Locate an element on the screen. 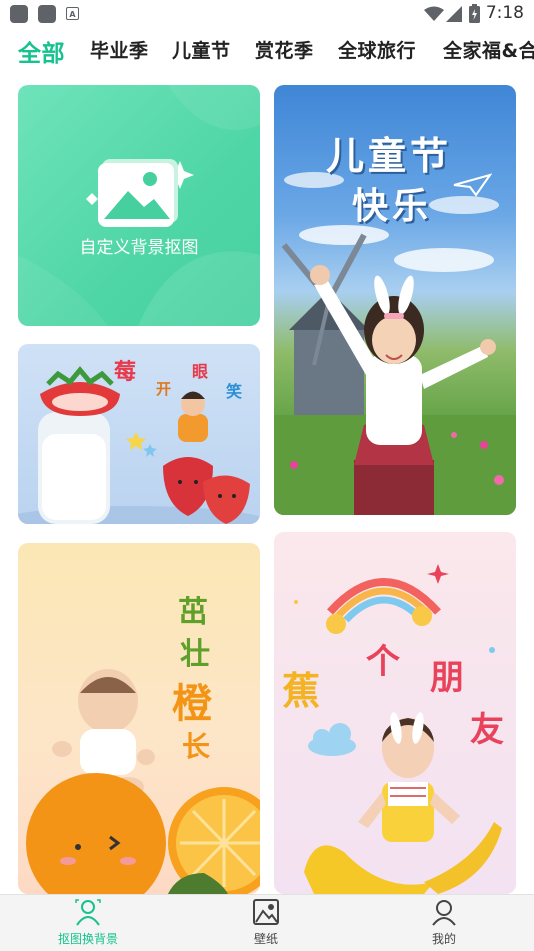 The image size is (534, 951). nav-profile-label: 我的 is located at coordinates (443, 939).